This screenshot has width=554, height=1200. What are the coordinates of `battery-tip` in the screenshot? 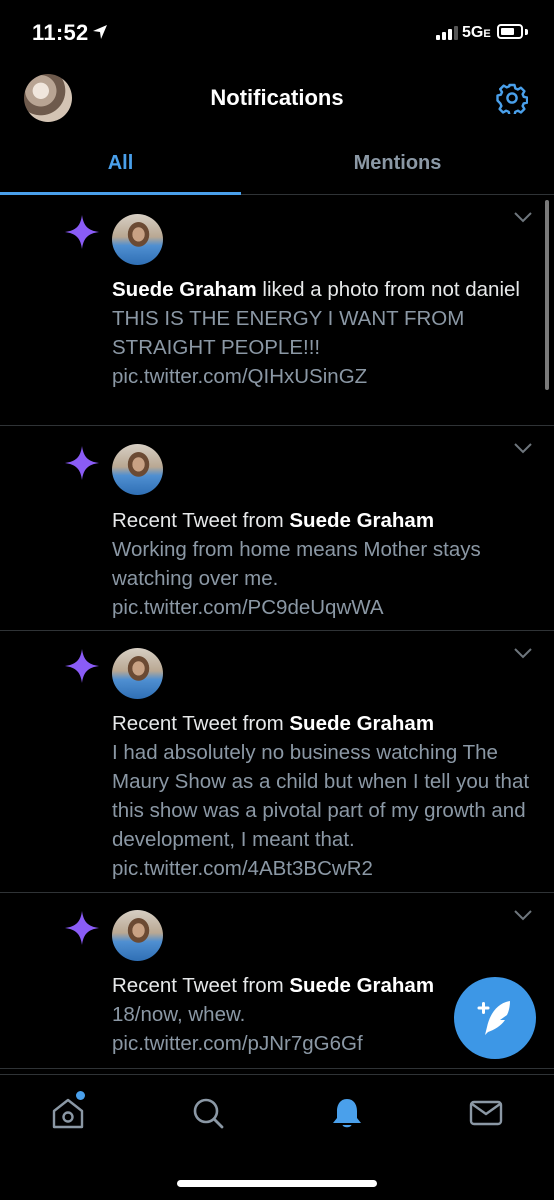 It's located at (526, 32).